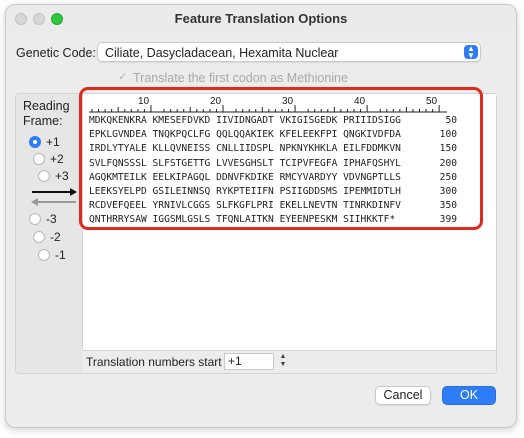  What do you see at coordinates (403, 395) in the screenshot?
I see `cancel-button: Cancel` at bounding box center [403, 395].